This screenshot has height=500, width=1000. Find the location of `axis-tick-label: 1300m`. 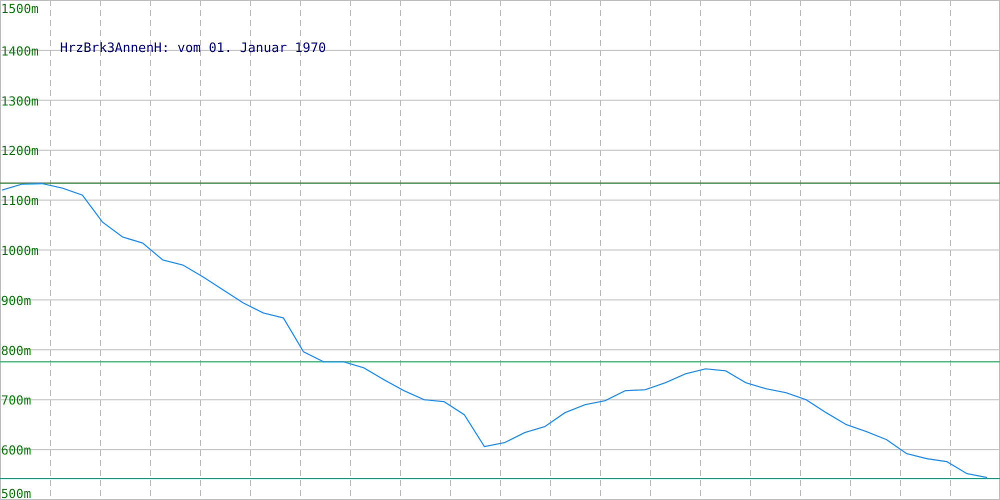

axis-tick-label: 1300m is located at coordinates (20, 100).